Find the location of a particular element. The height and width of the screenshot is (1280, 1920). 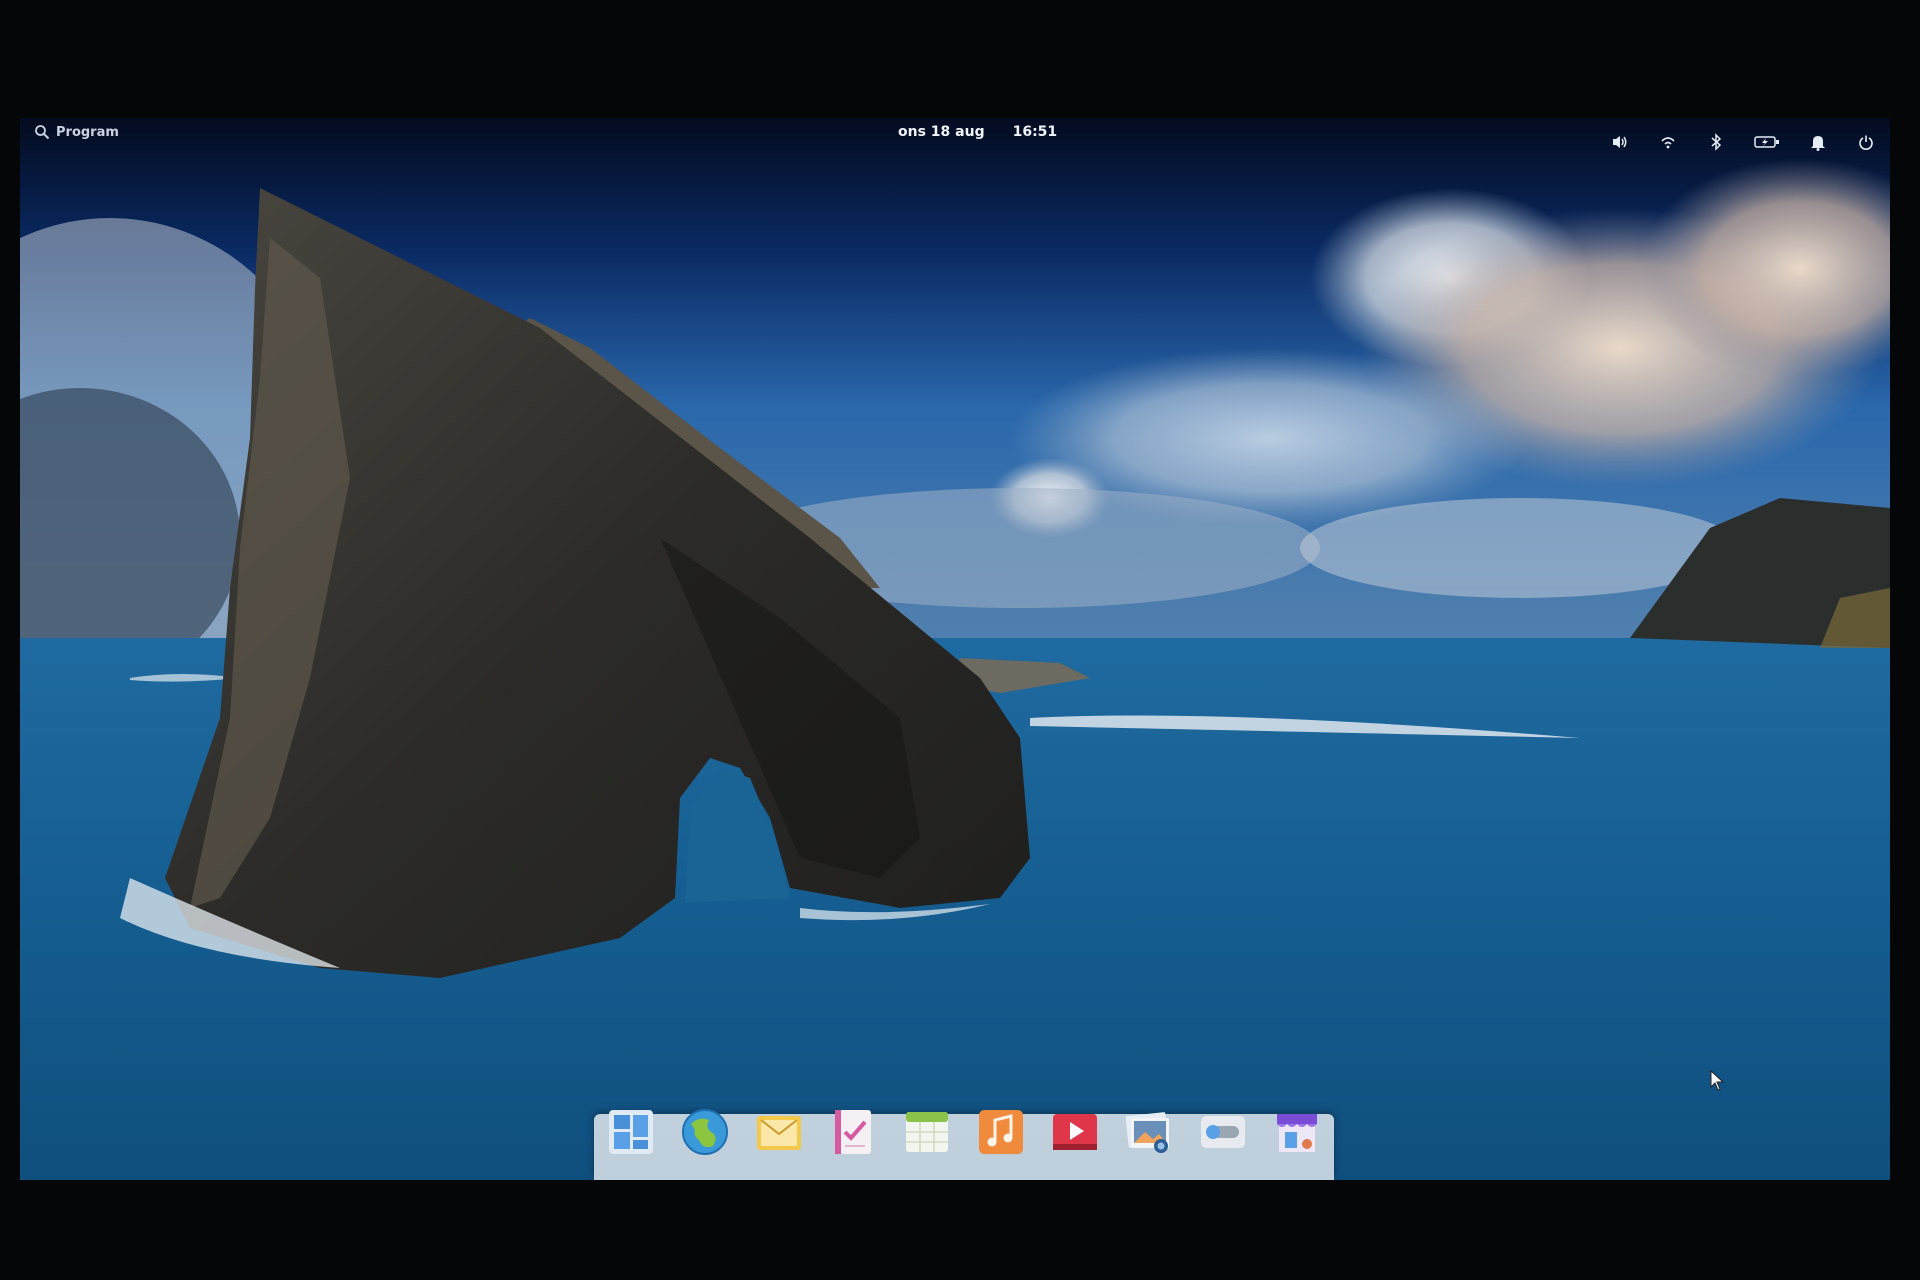

network-icon is located at coordinates (1668, 142).